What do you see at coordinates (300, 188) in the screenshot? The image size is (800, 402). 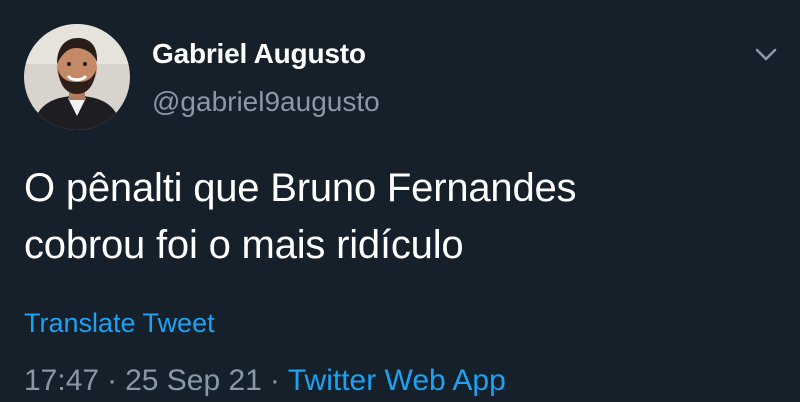 I see `tweet-text-line: O pênalti que Bruno Fernandes` at bounding box center [300, 188].